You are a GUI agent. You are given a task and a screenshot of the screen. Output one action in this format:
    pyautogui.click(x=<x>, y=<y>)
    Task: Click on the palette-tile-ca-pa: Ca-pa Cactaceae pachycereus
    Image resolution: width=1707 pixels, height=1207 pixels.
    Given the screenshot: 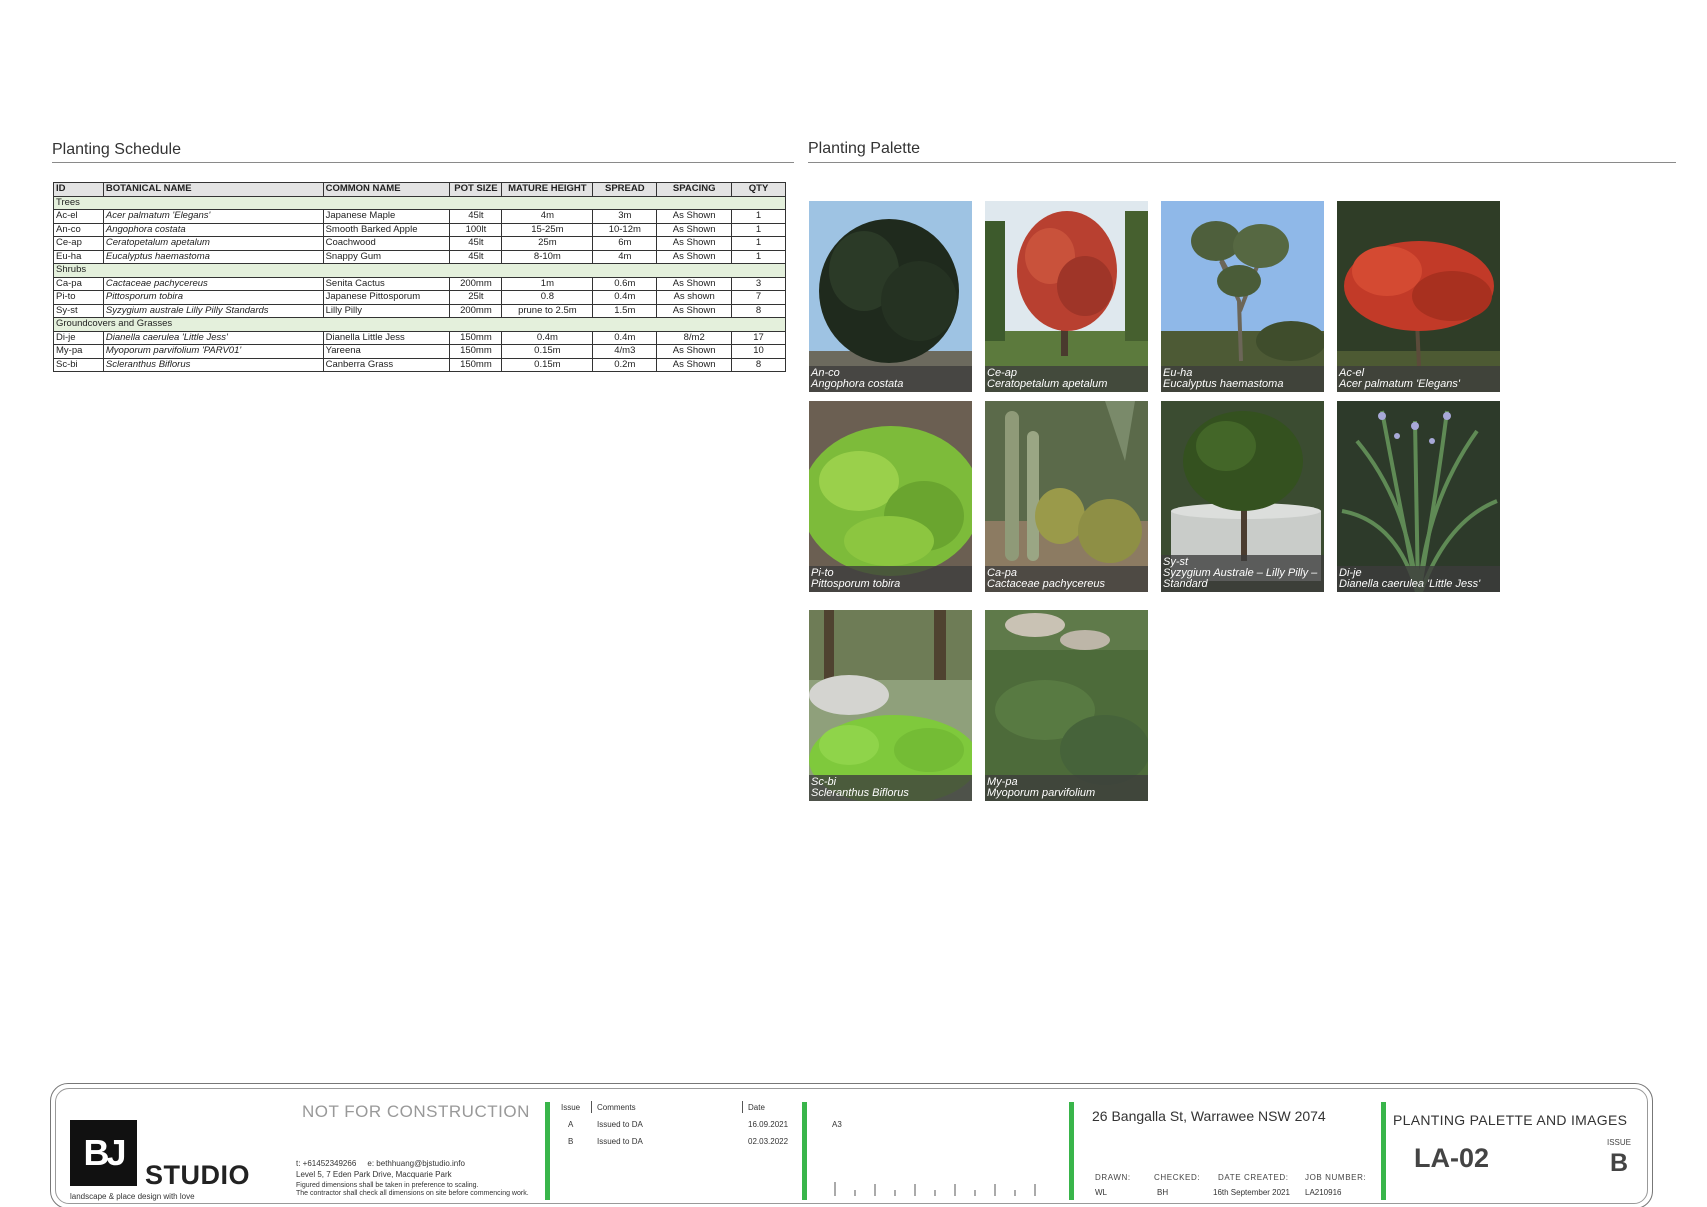 What is the action you would take?
    pyautogui.click(x=1066, y=496)
    